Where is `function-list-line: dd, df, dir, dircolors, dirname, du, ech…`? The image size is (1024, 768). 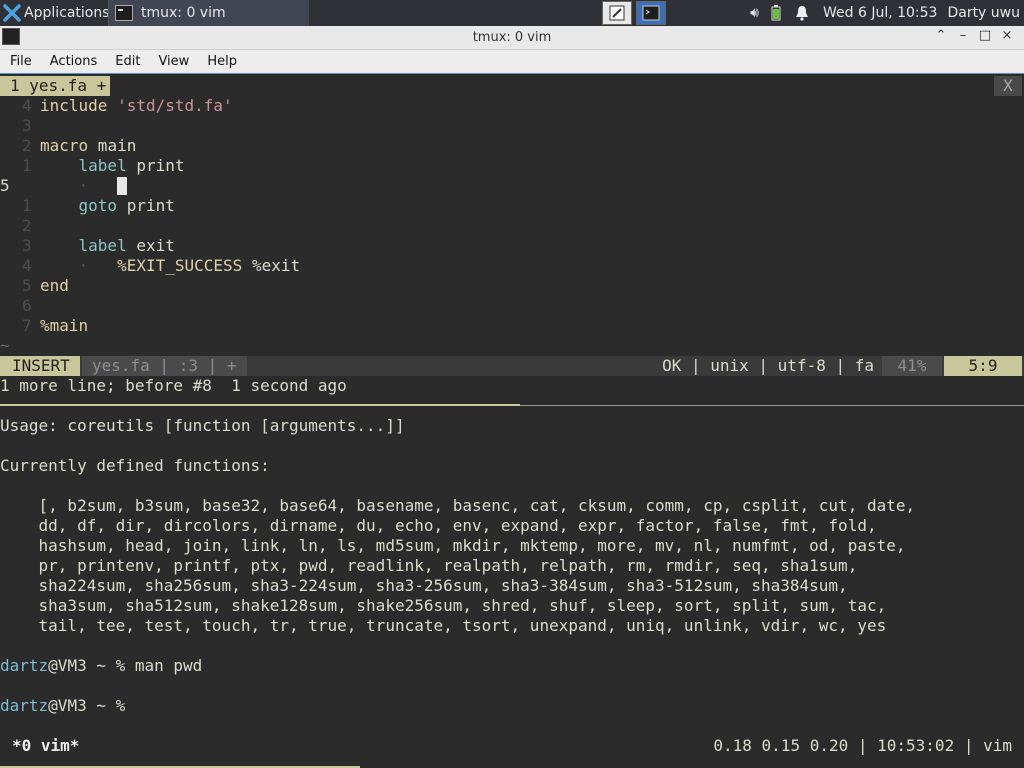 function-list-line: dd, df, dir, dircolors, dirname, du, ech… is located at coordinates (438, 525).